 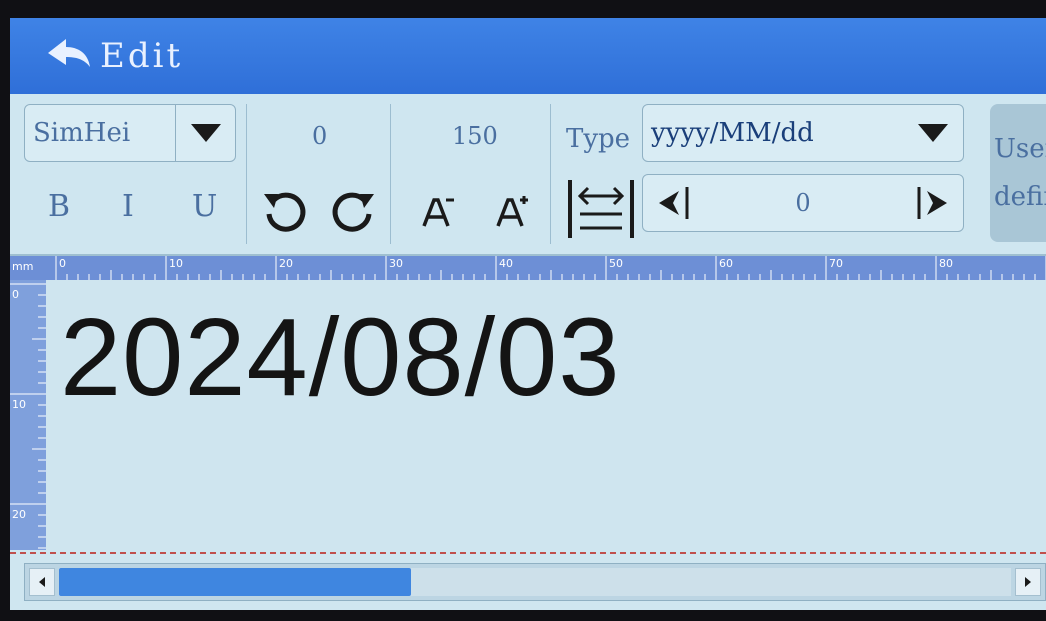 I want to click on back-button, so click(x=69, y=56).